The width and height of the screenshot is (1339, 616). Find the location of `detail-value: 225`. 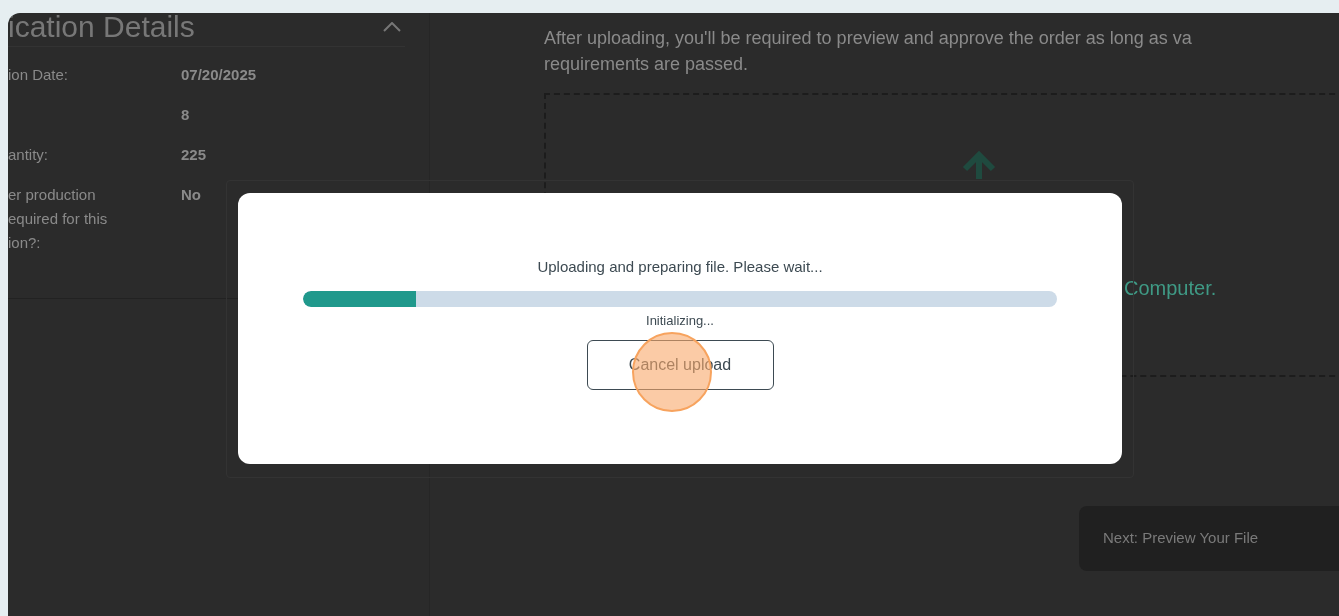

detail-value: 225 is located at coordinates (194, 155).